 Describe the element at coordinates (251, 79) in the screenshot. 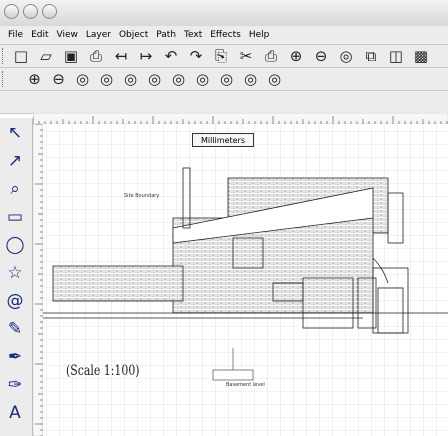

I see `zoom-10-icon: ◎` at that location.